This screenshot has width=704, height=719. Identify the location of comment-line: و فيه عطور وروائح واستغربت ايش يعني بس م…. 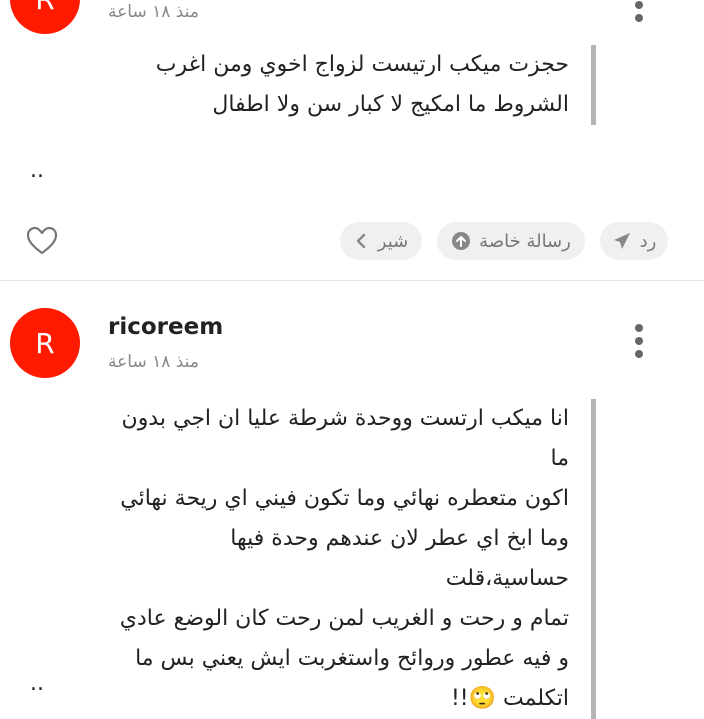
(352, 658).